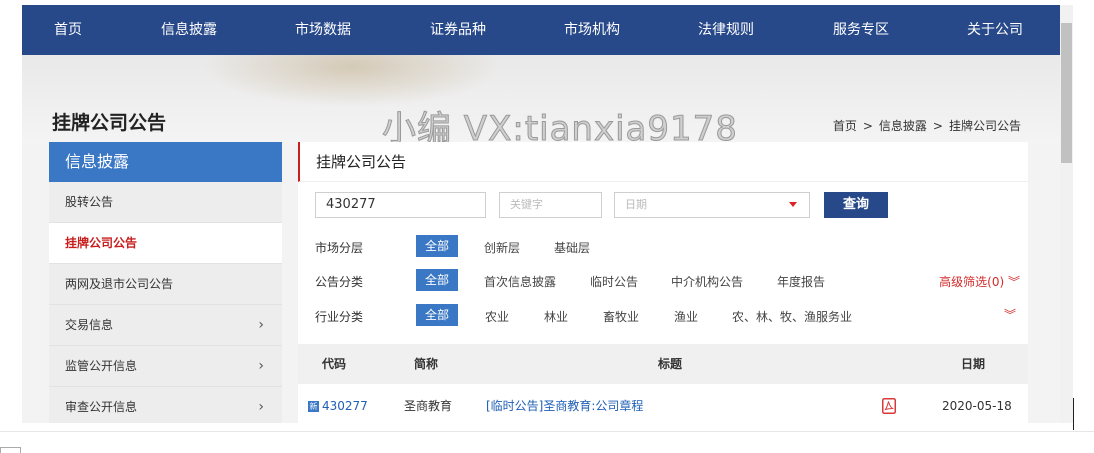 The image size is (1094, 453). I want to click on sidebar-item-company-announcements-general: 股转公告, so click(165, 202).